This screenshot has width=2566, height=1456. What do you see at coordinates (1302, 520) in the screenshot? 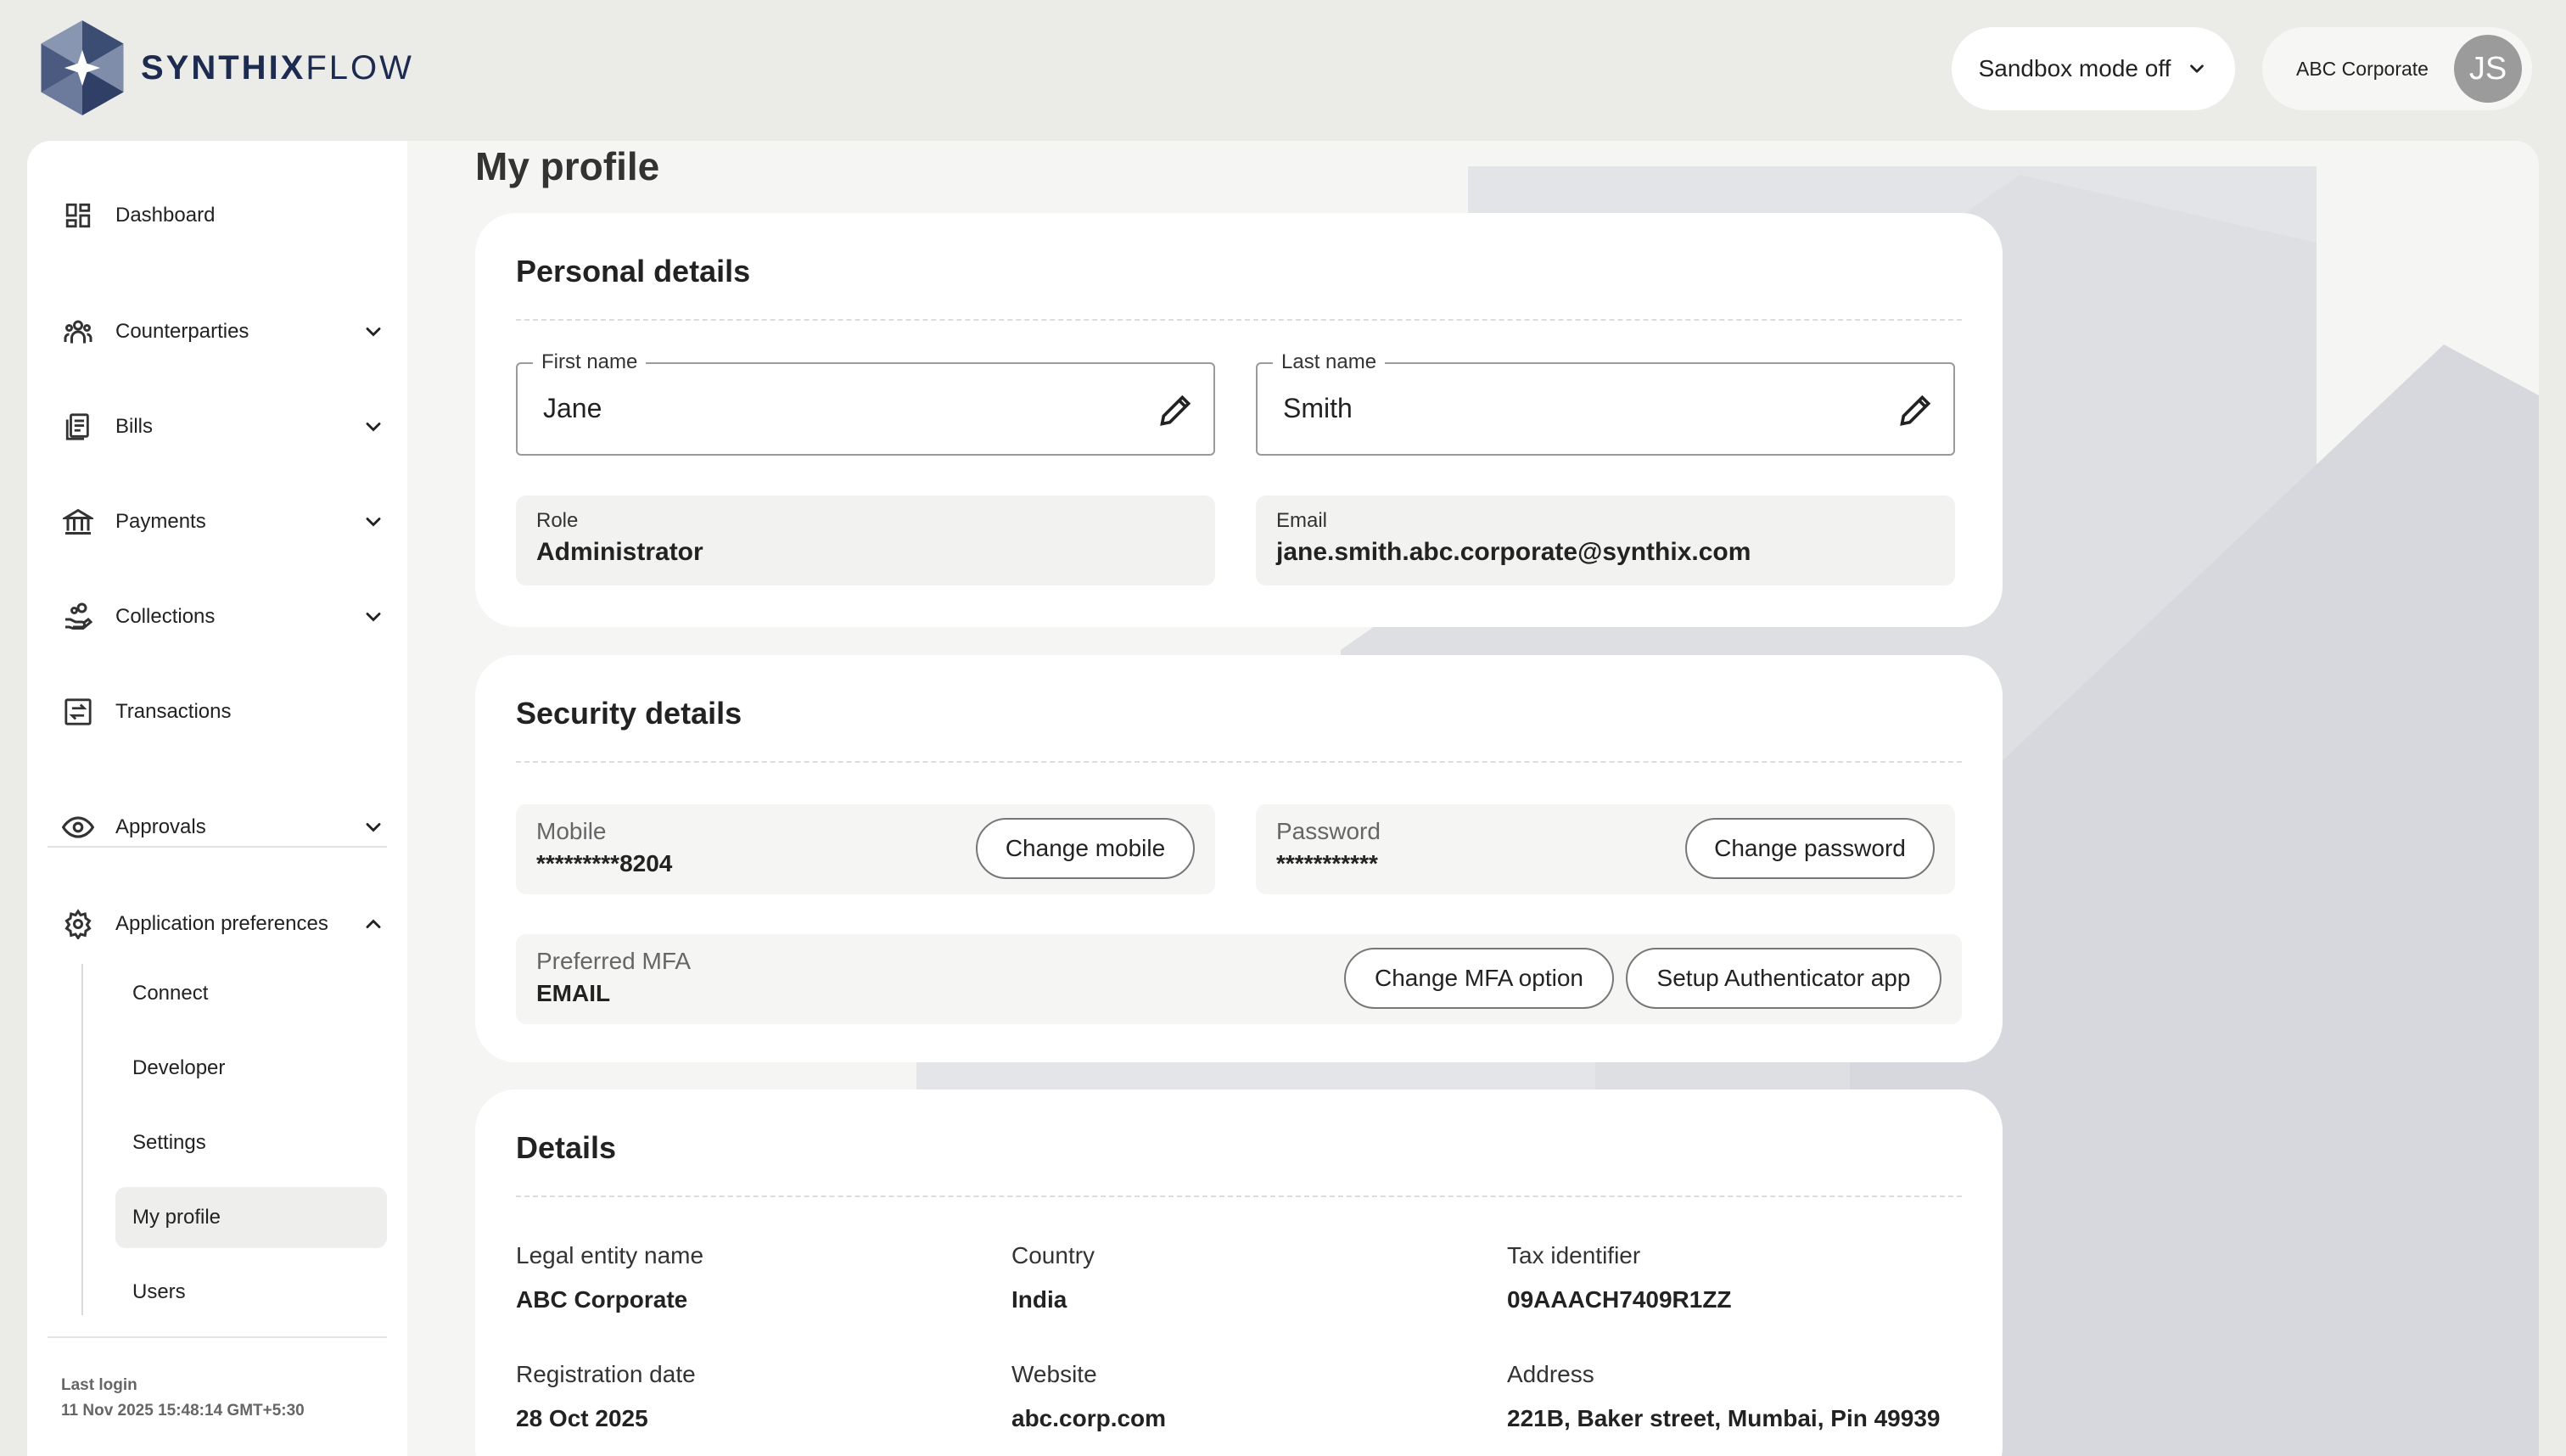
I see `email-label: Email` at bounding box center [1302, 520].